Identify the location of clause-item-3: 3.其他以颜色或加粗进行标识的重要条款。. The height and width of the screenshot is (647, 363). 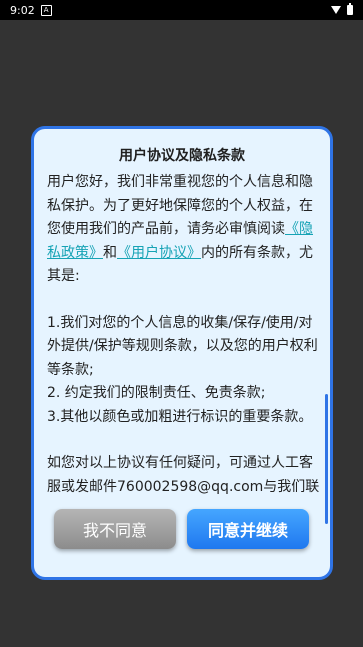
(180, 416).